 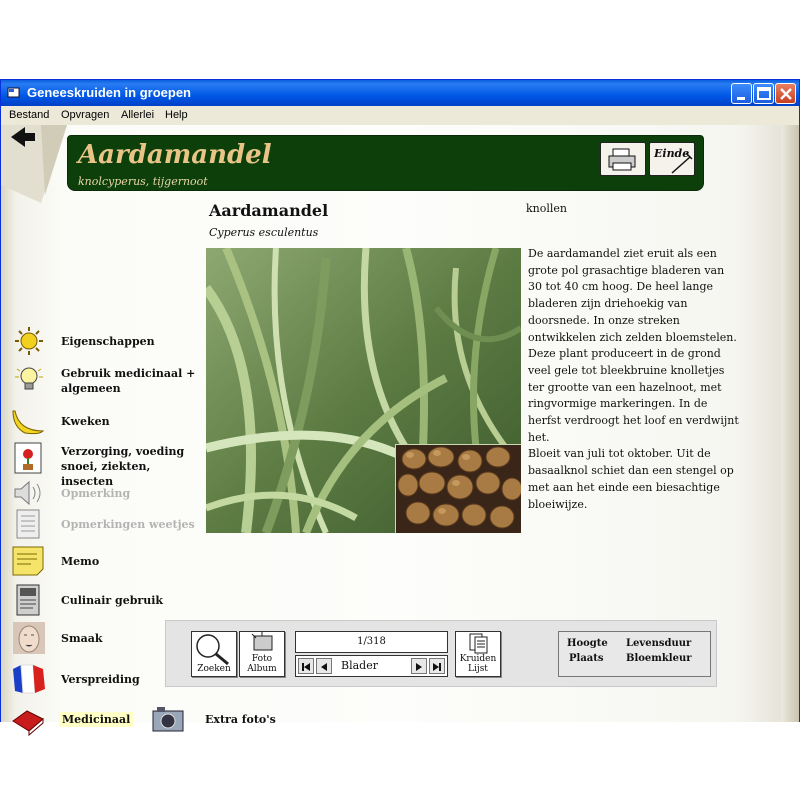 I want to click on memo-icon, so click(x=28, y=561).